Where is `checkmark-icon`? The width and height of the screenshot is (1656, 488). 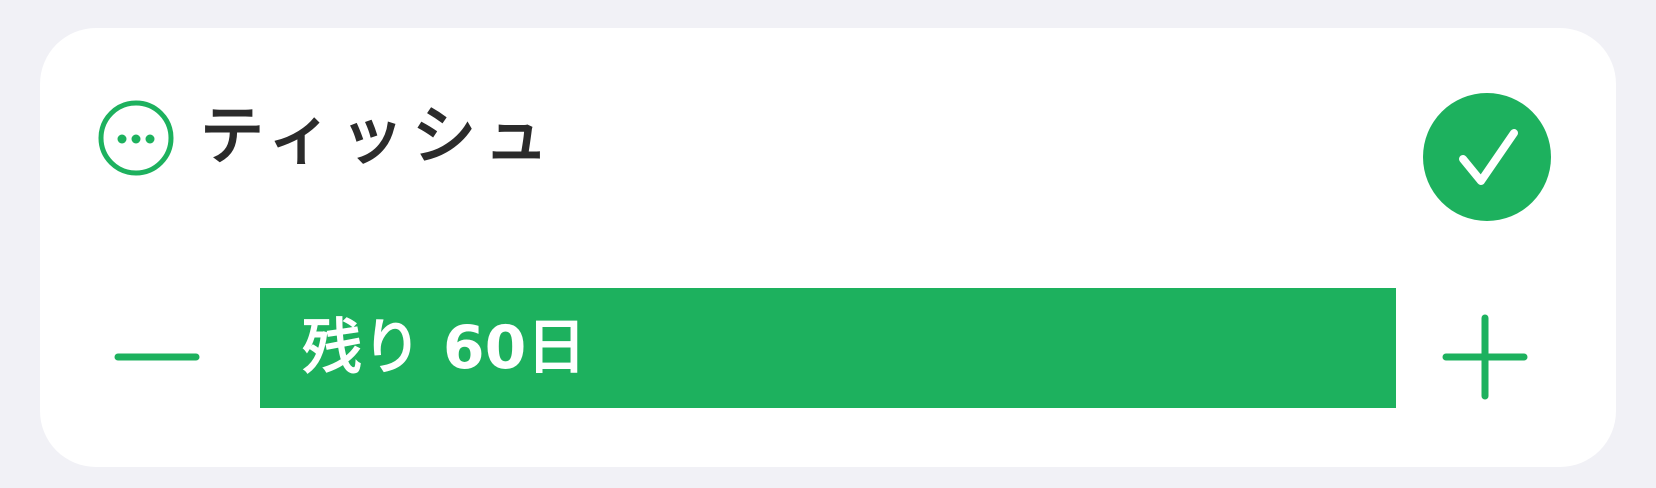
checkmark-icon is located at coordinates (1488, 157).